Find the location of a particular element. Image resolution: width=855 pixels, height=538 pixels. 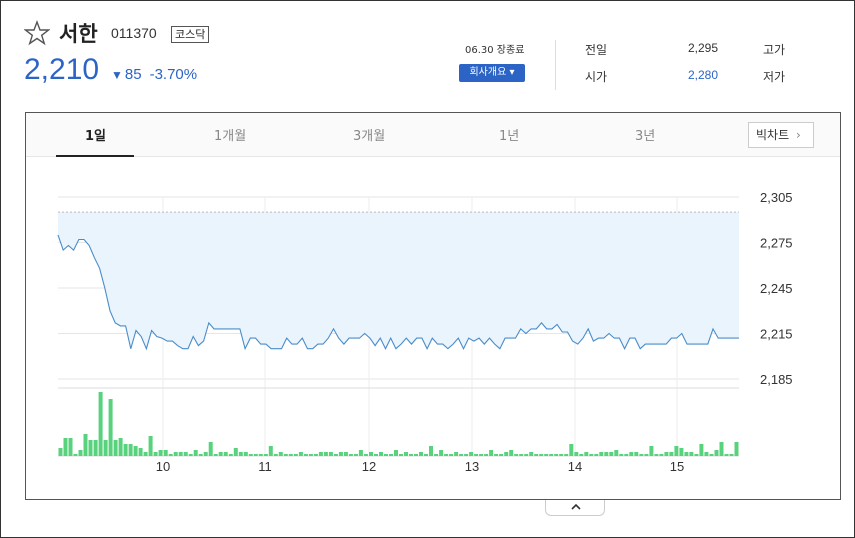

open-value: 2,280 is located at coordinates (703, 75).